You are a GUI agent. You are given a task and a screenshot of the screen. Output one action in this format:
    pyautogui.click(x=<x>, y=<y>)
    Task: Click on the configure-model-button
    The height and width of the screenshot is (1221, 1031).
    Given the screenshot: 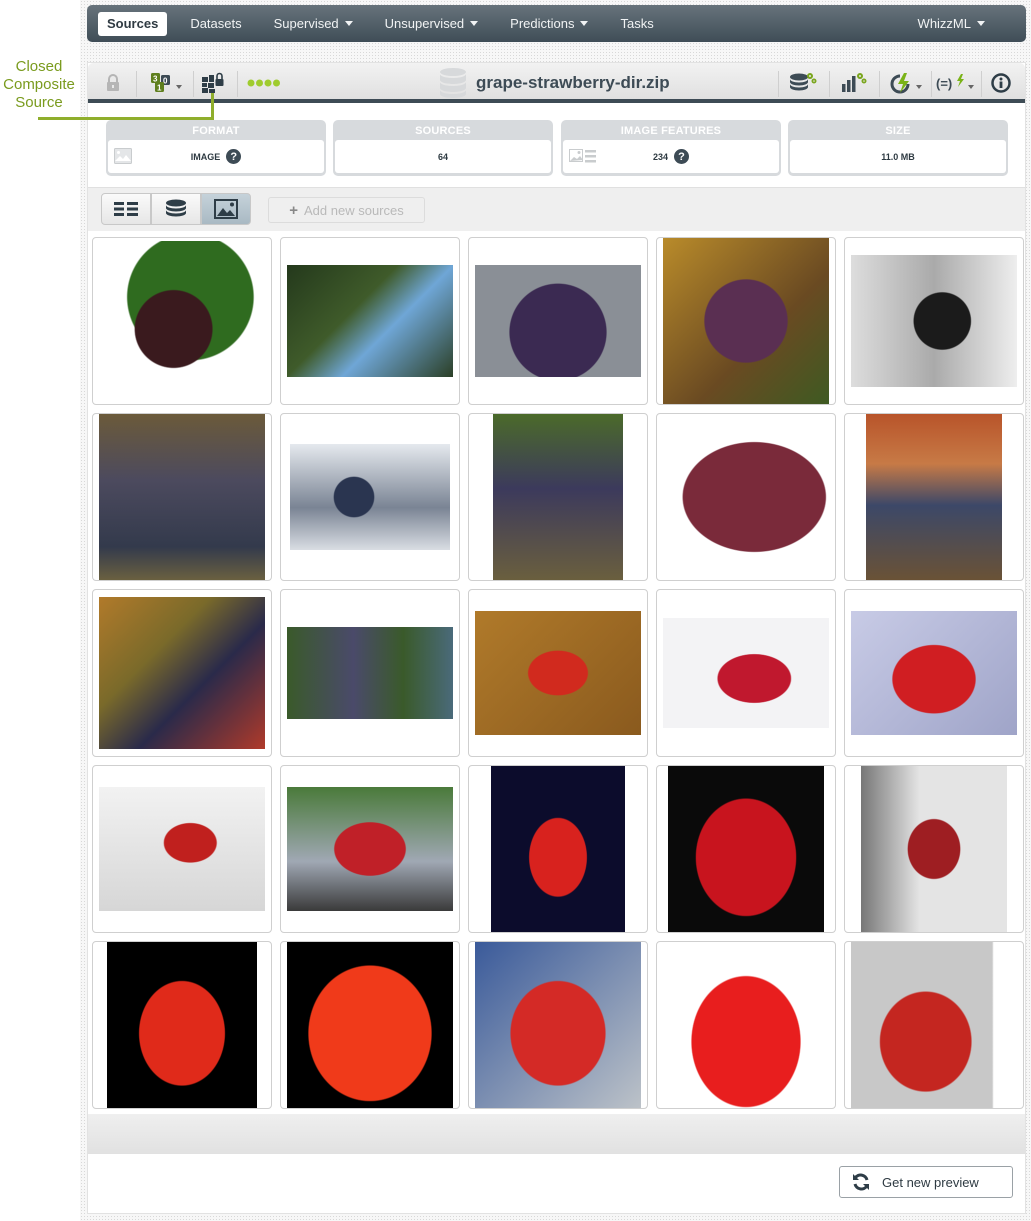 What is the action you would take?
    pyautogui.click(x=854, y=83)
    